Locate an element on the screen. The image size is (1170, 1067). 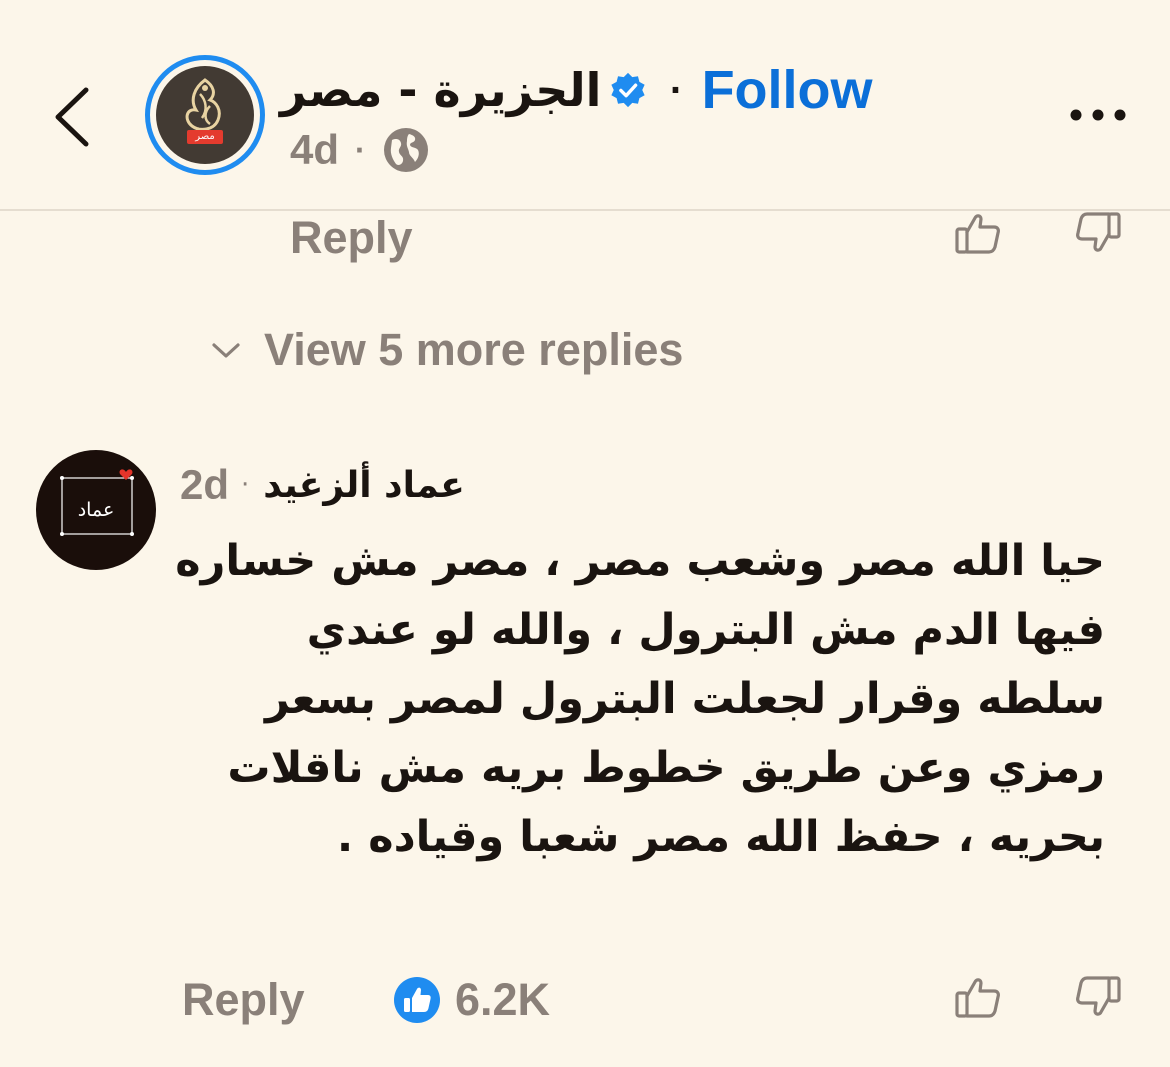
comment-author: عماد ألزغيد is located at coordinates (364, 485).